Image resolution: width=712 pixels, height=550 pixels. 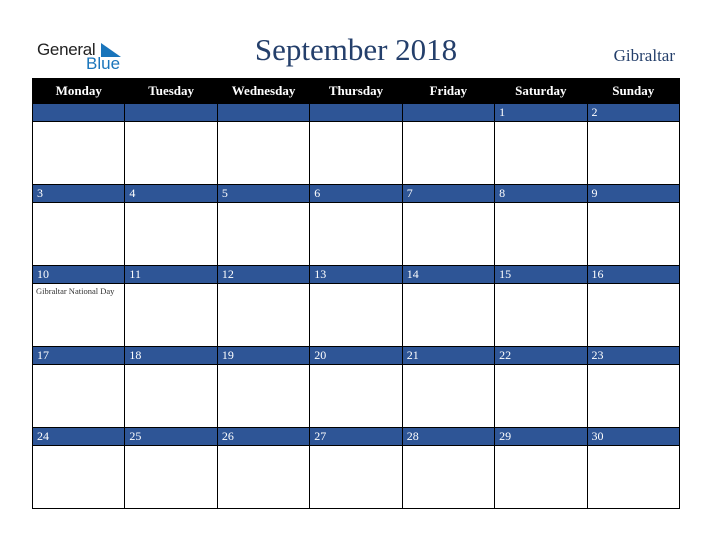 I want to click on day-number: 29, so click(x=541, y=436).